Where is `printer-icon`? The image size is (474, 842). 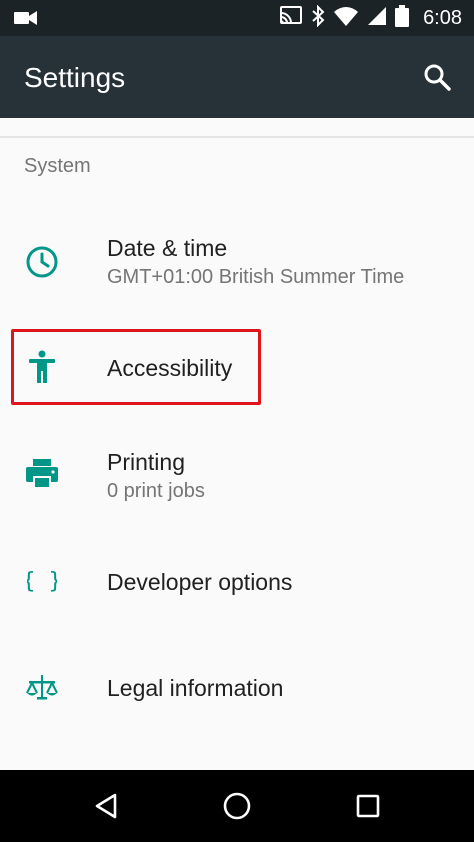
printer-icon is located at coordinates (42, 474).